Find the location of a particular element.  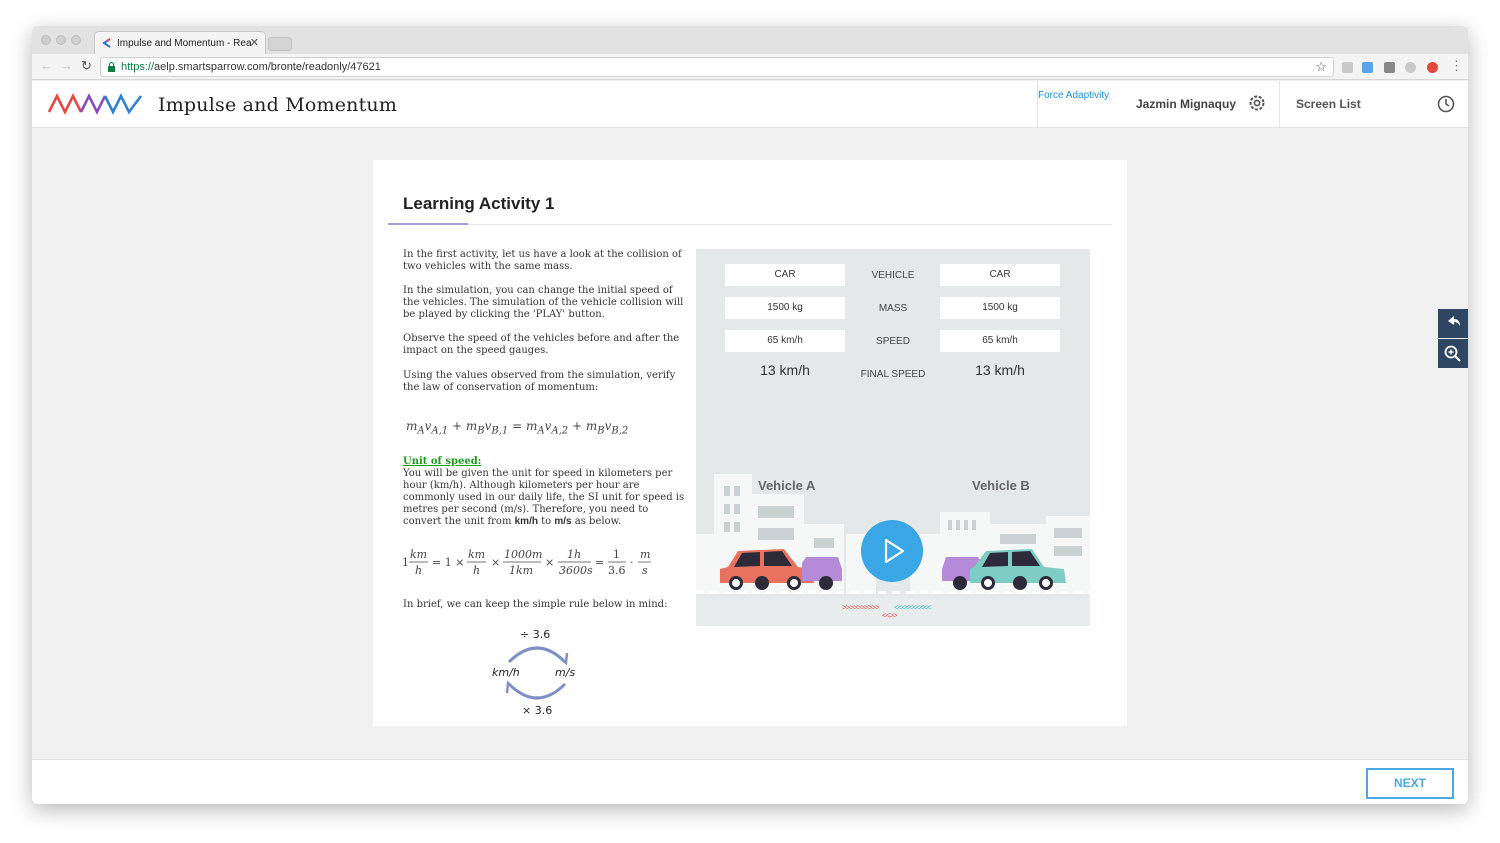

bookmark-star-icon: ☆ is located at coordinates (1321, 67).